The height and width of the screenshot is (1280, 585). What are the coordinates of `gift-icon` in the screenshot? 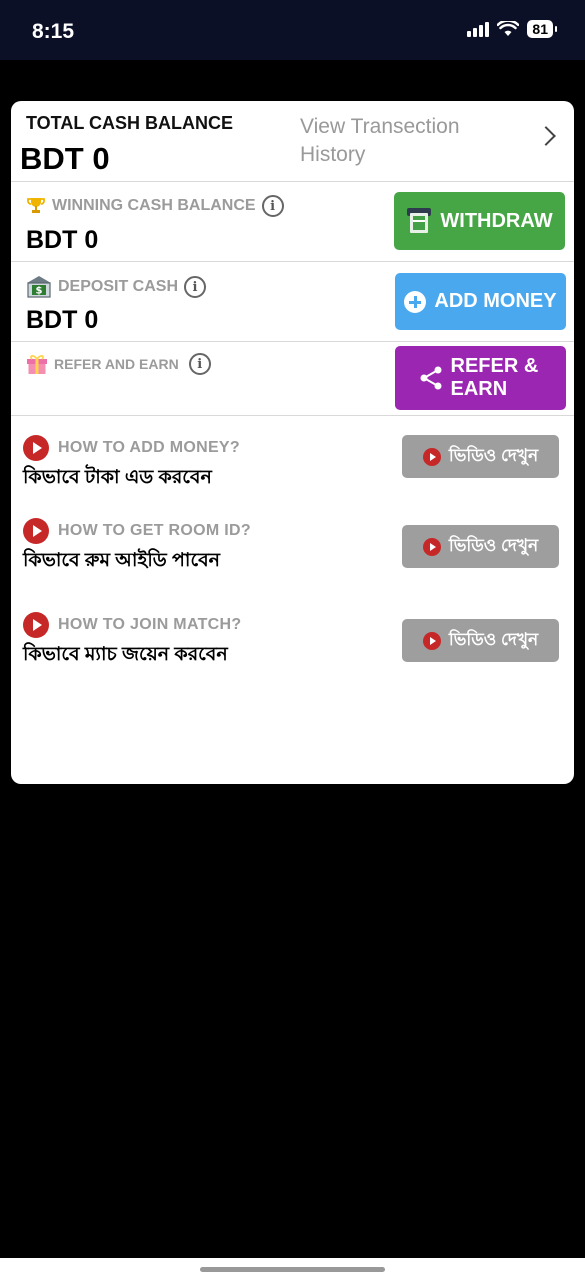 It's located at (37, 364).